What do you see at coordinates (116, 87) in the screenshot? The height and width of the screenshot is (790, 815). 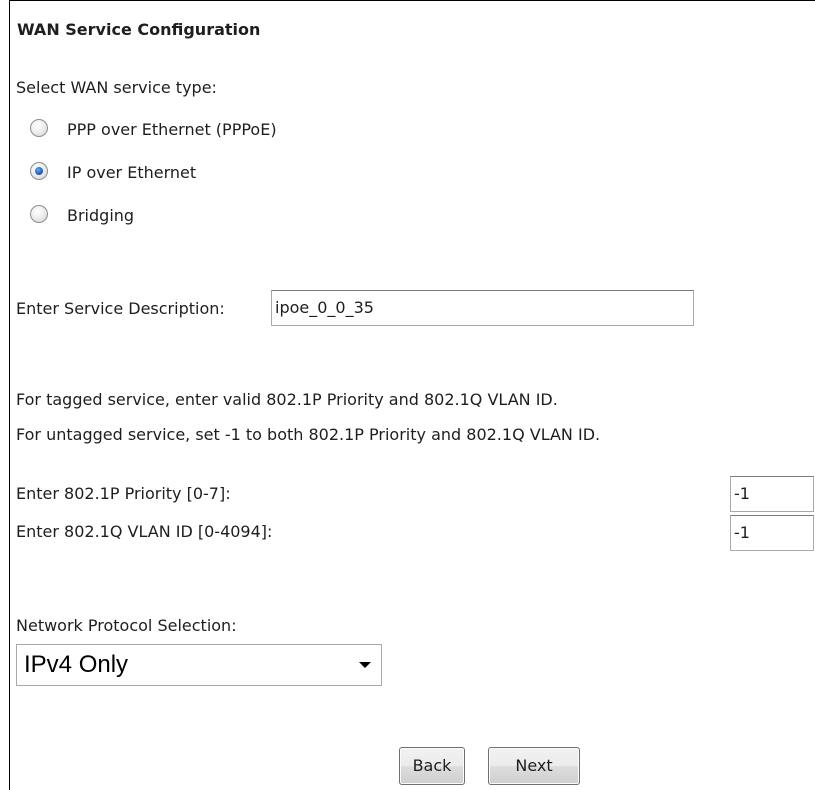 I see `service-type-label: Select WAN service type:` at bounding box center [116, 87].